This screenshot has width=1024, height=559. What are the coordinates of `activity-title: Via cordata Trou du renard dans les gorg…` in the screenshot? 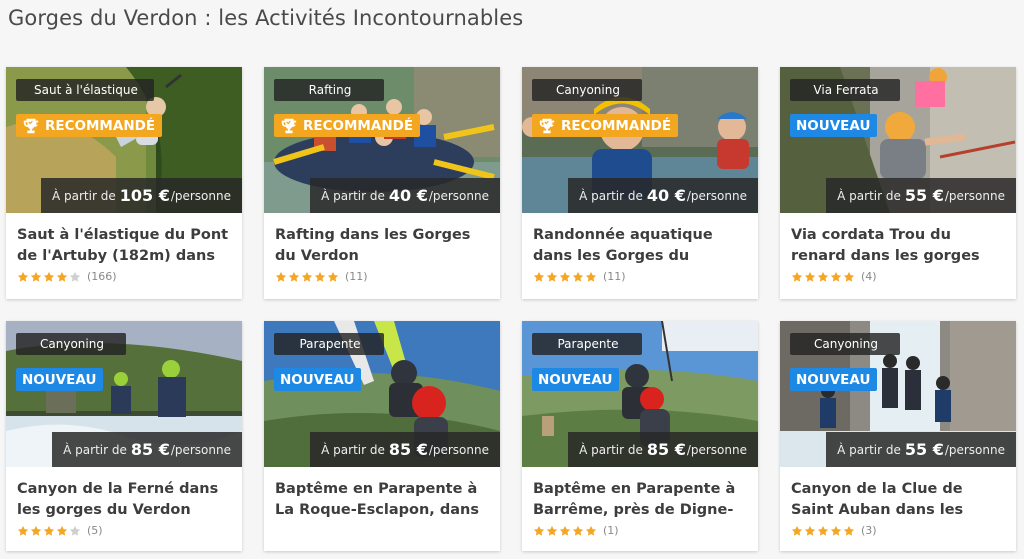 It's located at (898, 246).